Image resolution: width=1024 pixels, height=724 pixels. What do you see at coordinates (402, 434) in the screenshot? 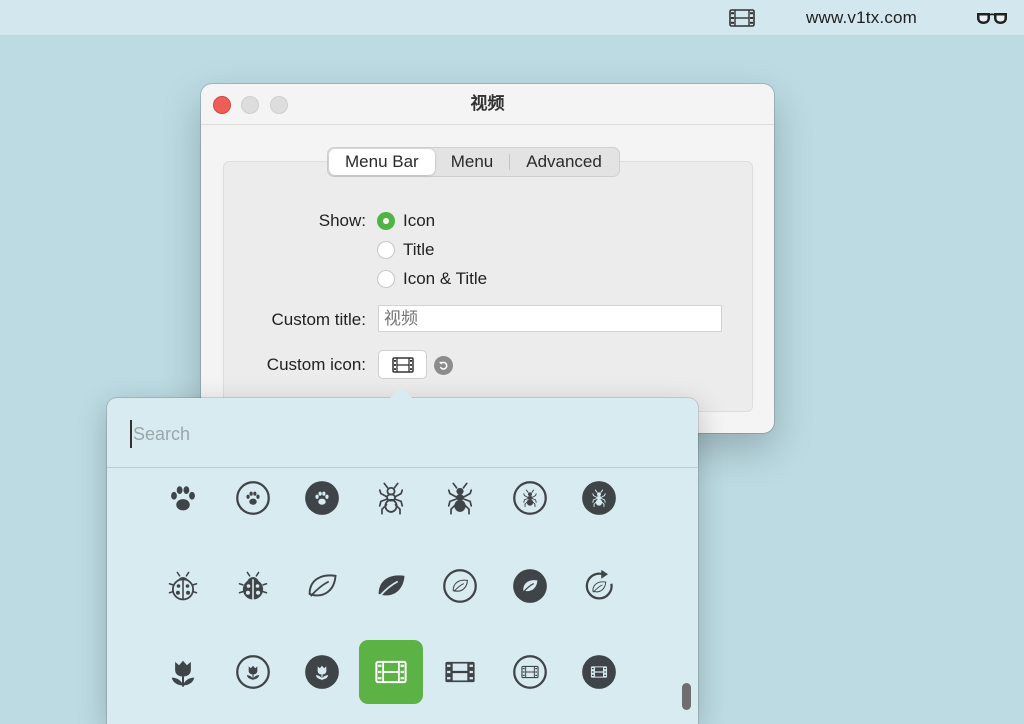
I see `icon-search-input` at bounding box center [402, 434].